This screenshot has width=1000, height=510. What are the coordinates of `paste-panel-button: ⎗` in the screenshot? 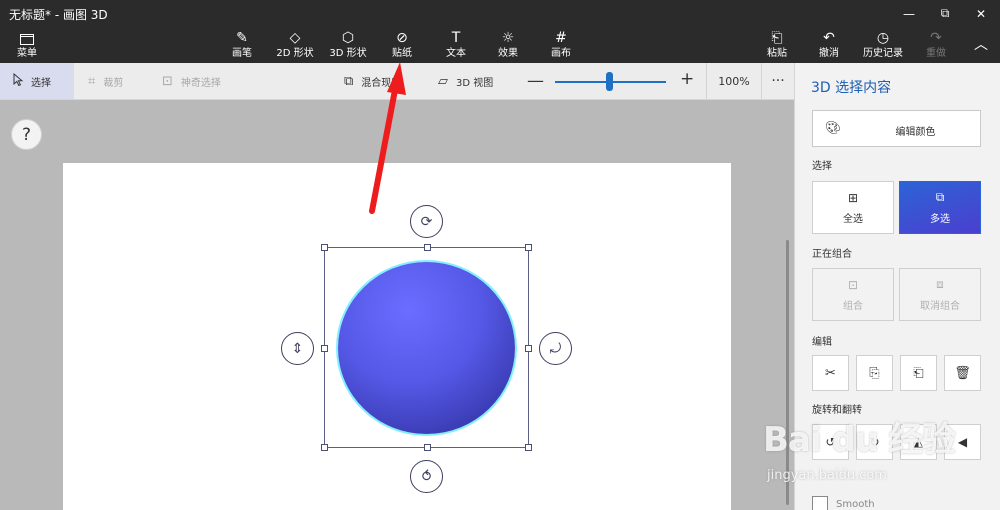 It's located at (918, 373).